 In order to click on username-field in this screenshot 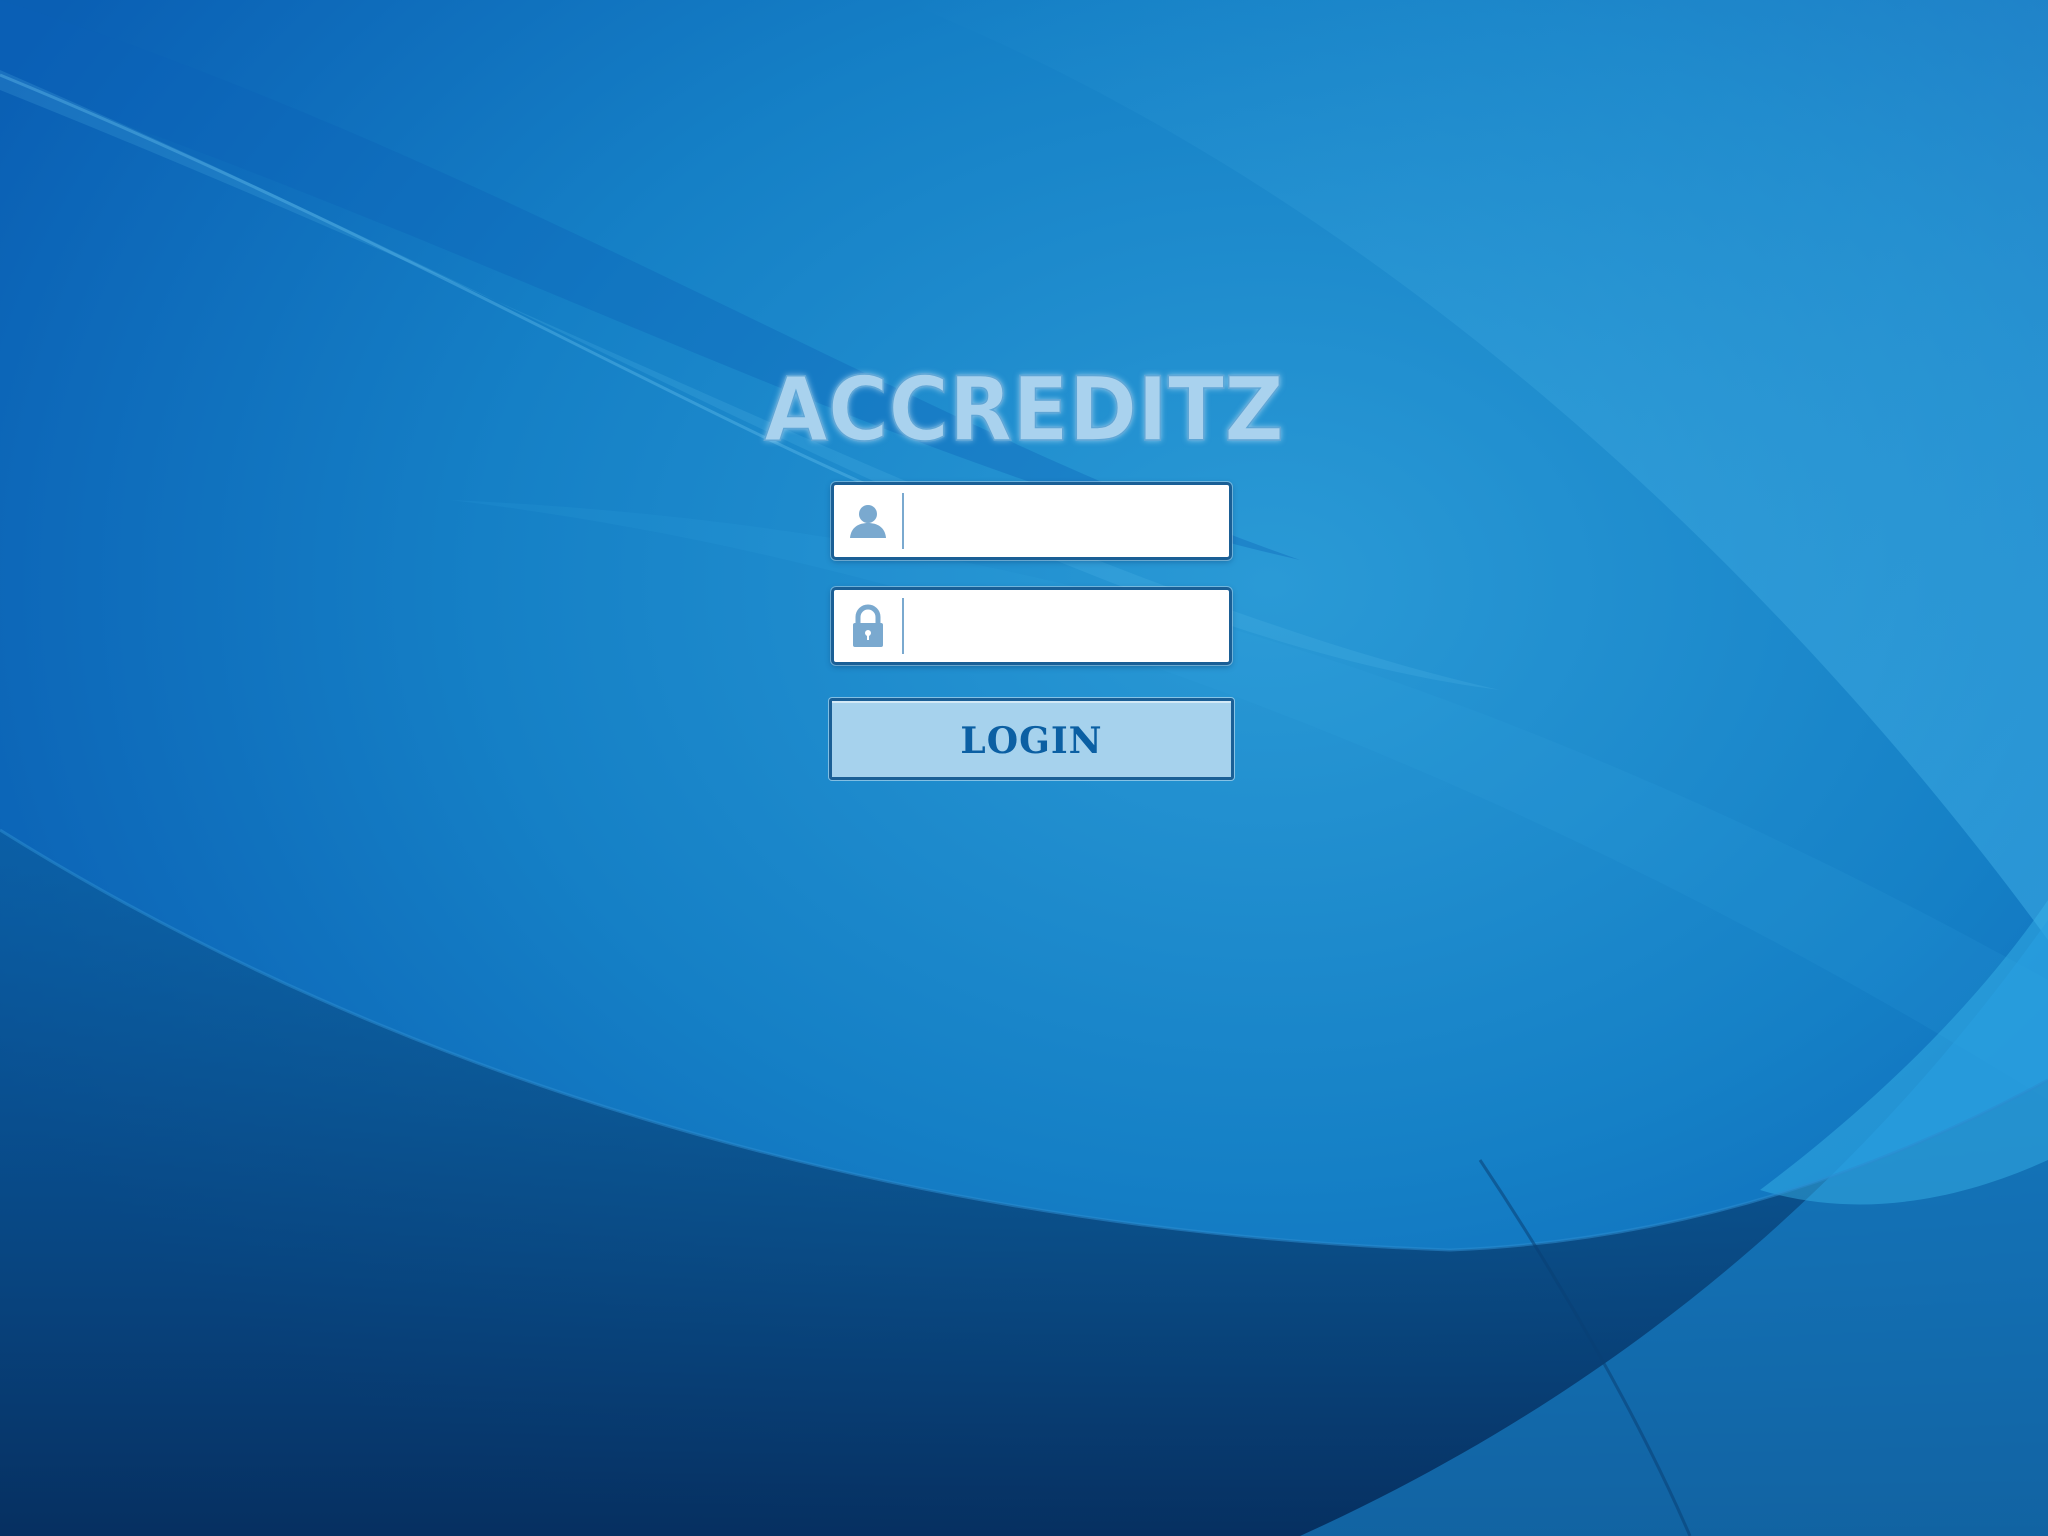, I will do `click(1031, 521)`.